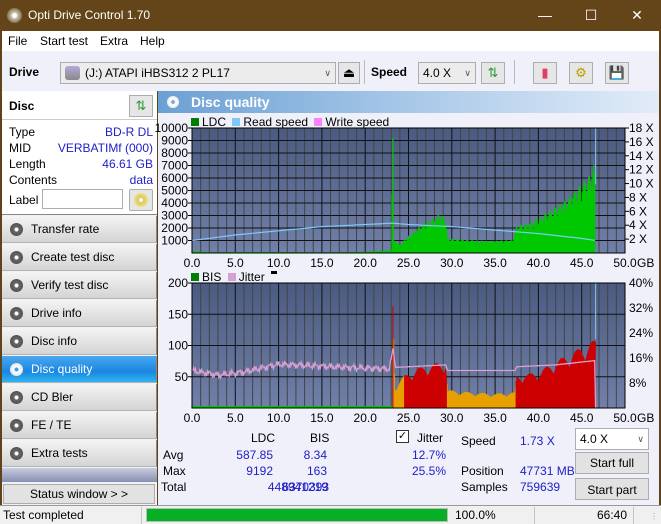 Image resolution: width=661 pixels, height=524 pixels. What do you see at coordinates (141, 515) in the screenshot?
I see `status-divider` at bounding box center [141, 515].